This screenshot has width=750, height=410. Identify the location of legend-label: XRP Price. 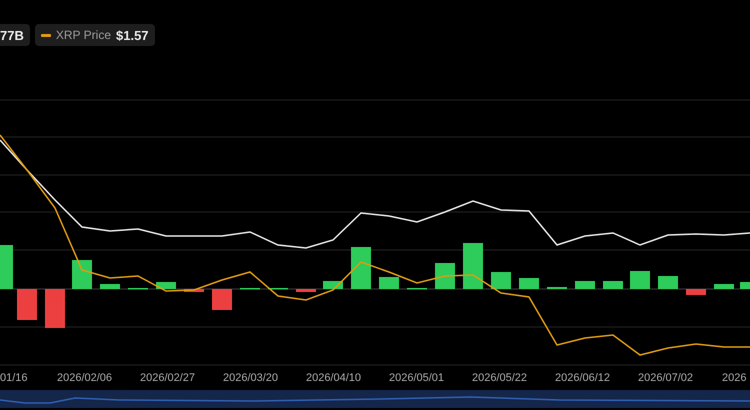
(83, 35).